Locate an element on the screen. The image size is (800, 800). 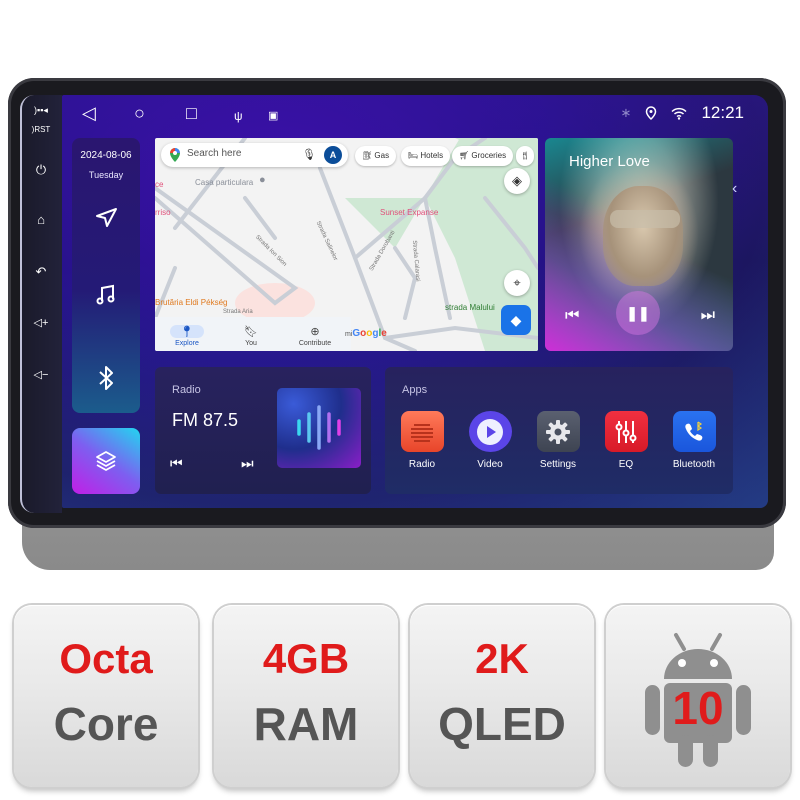
radio-label: Radio is located at coordinates (186, 390).